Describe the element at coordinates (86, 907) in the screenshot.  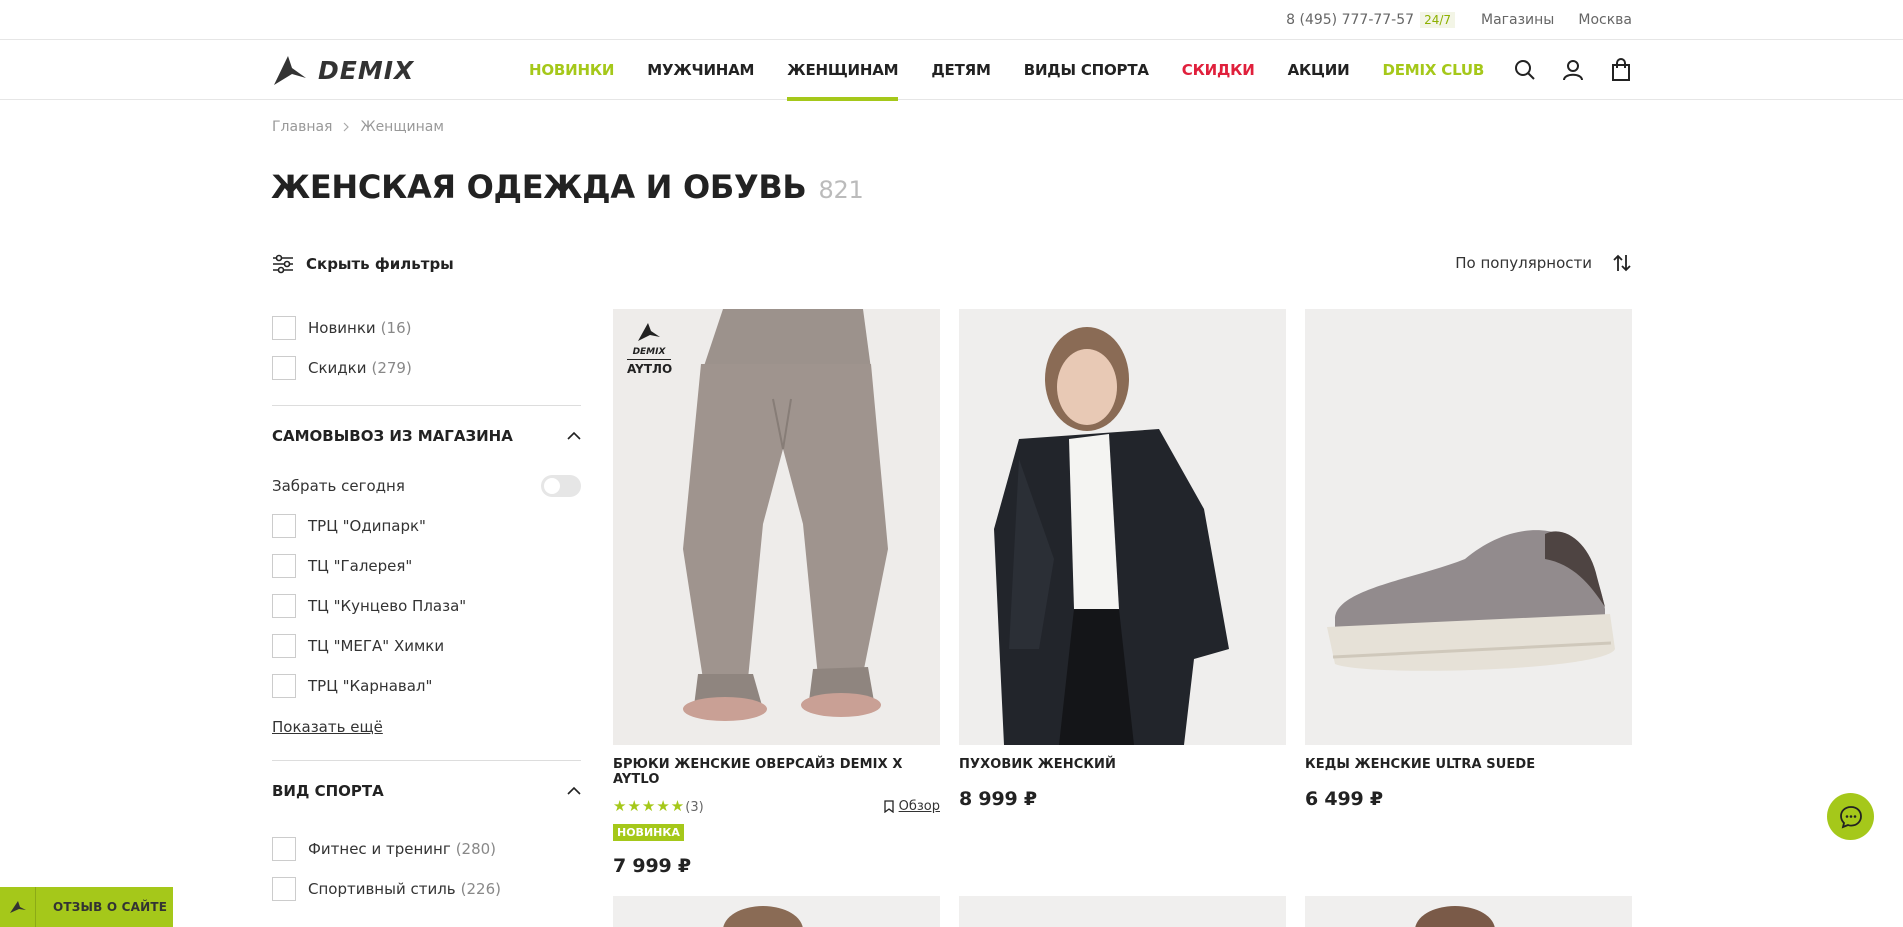
I see `site-feedback-button: ОТЗЫВ О САЙТЕ` at that location.